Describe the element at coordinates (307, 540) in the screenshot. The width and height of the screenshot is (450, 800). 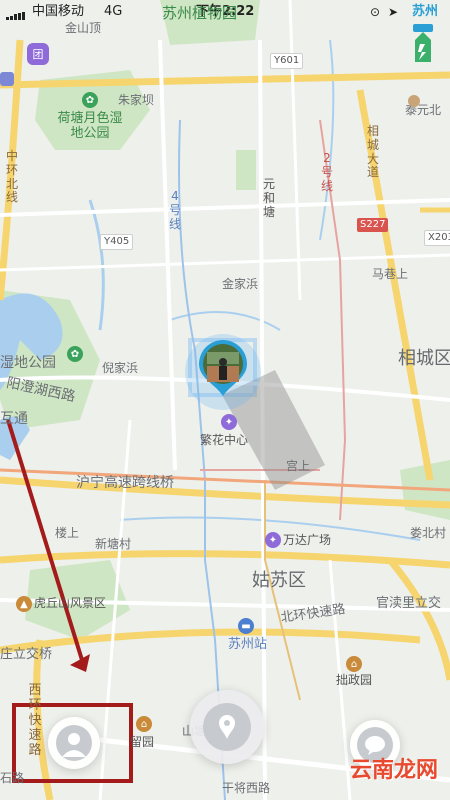
I see `label-wanda: 万达广场` at that location.